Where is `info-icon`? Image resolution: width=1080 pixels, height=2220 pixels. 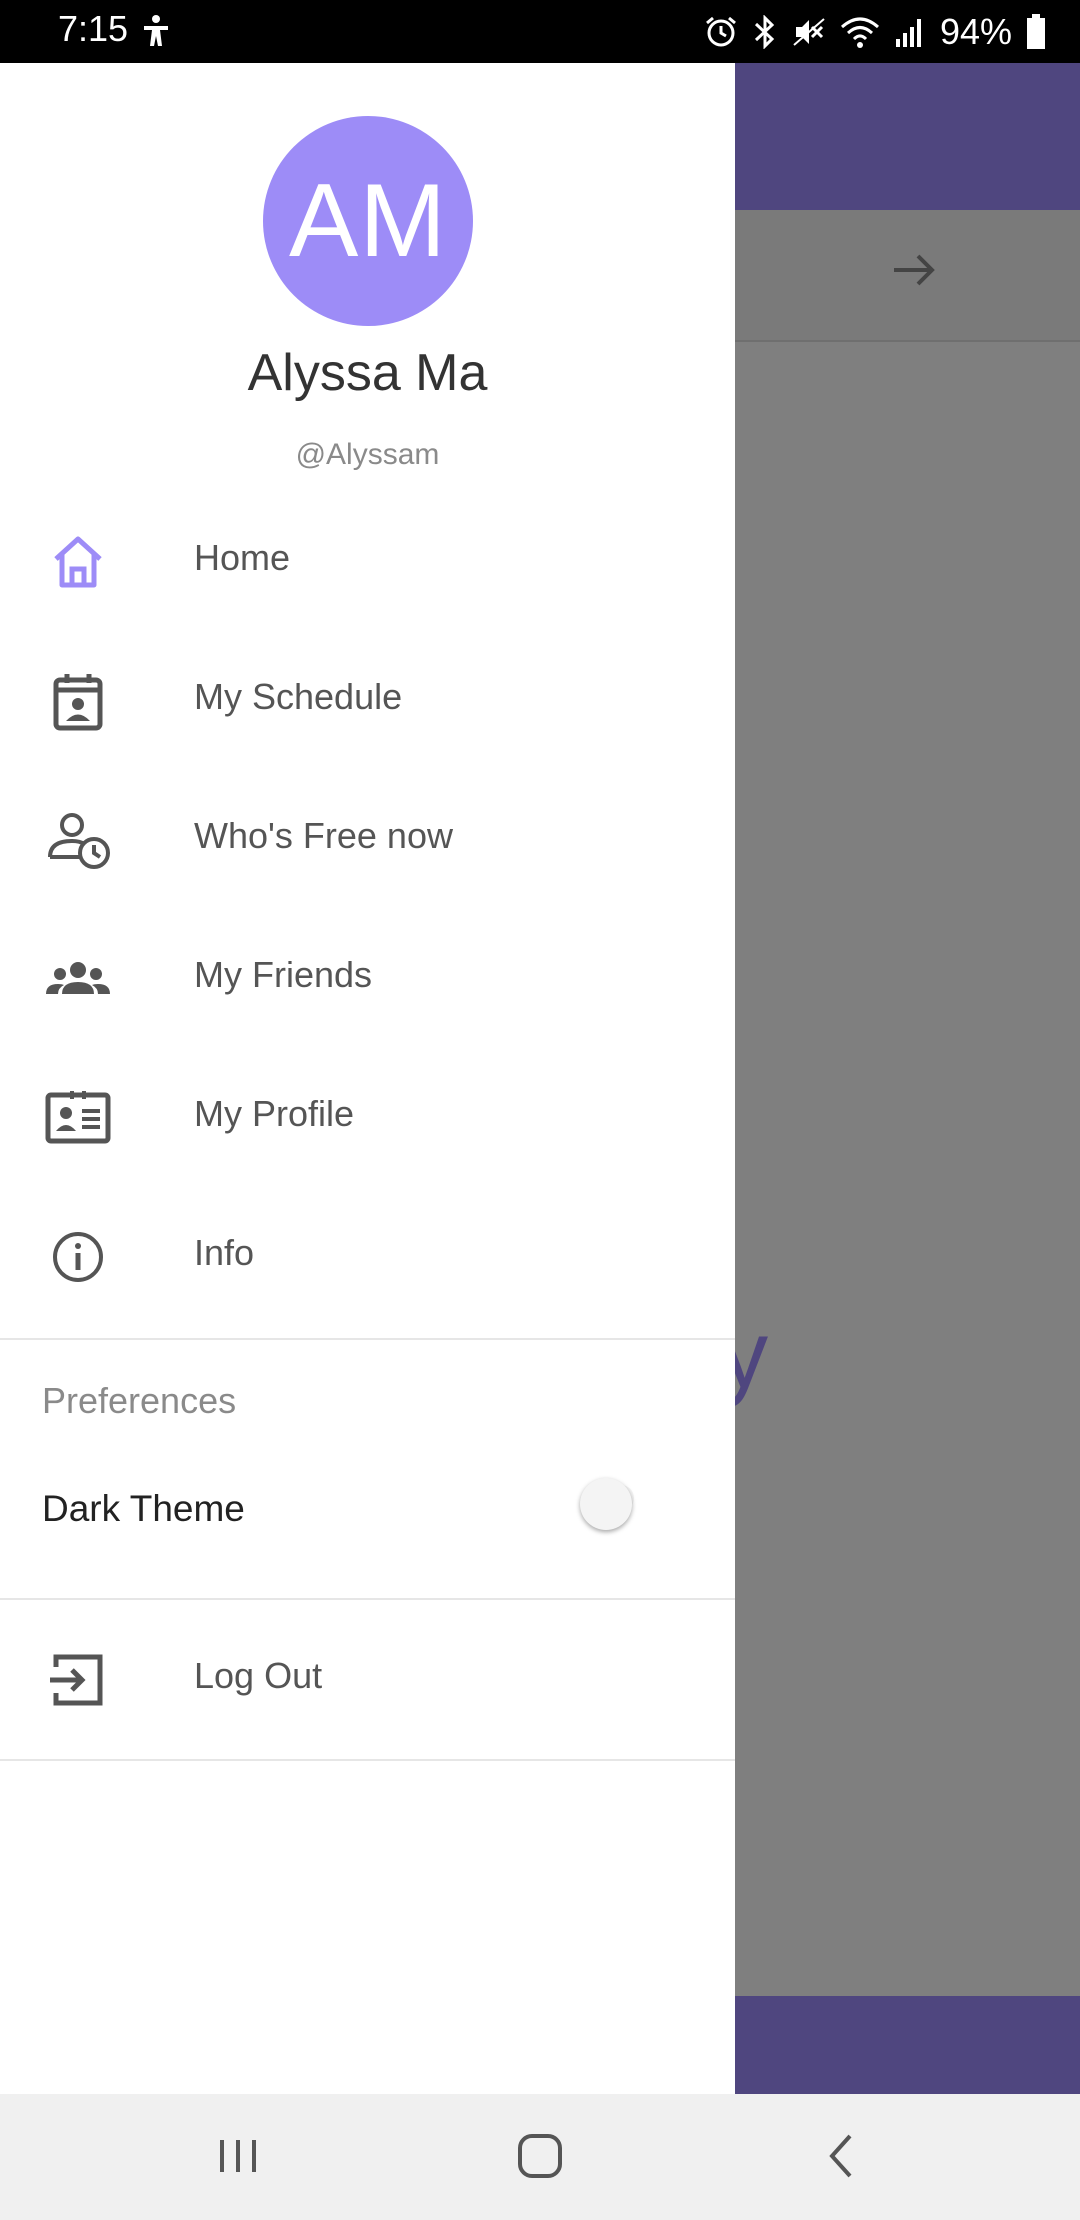 info-icon is located at coordinates (78, 1257).